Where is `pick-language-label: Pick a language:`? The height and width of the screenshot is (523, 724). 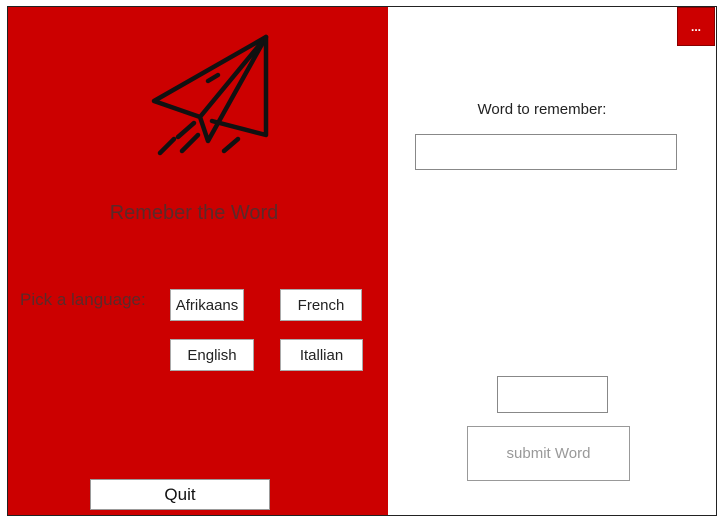 pick-language-label: Pick a language: is located at coordinates (83, 299).